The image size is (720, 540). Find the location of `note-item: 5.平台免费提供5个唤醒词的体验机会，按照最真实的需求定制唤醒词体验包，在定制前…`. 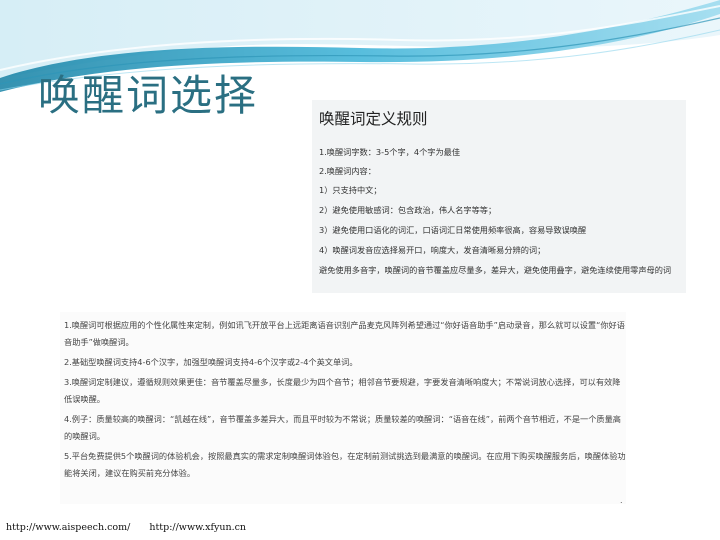

note-item: 5.平台免费提供5个唤醒词的体验机会，按照最真实的需求定制唤醒词体验包，在定制前… is located at coordinates (345, 464).